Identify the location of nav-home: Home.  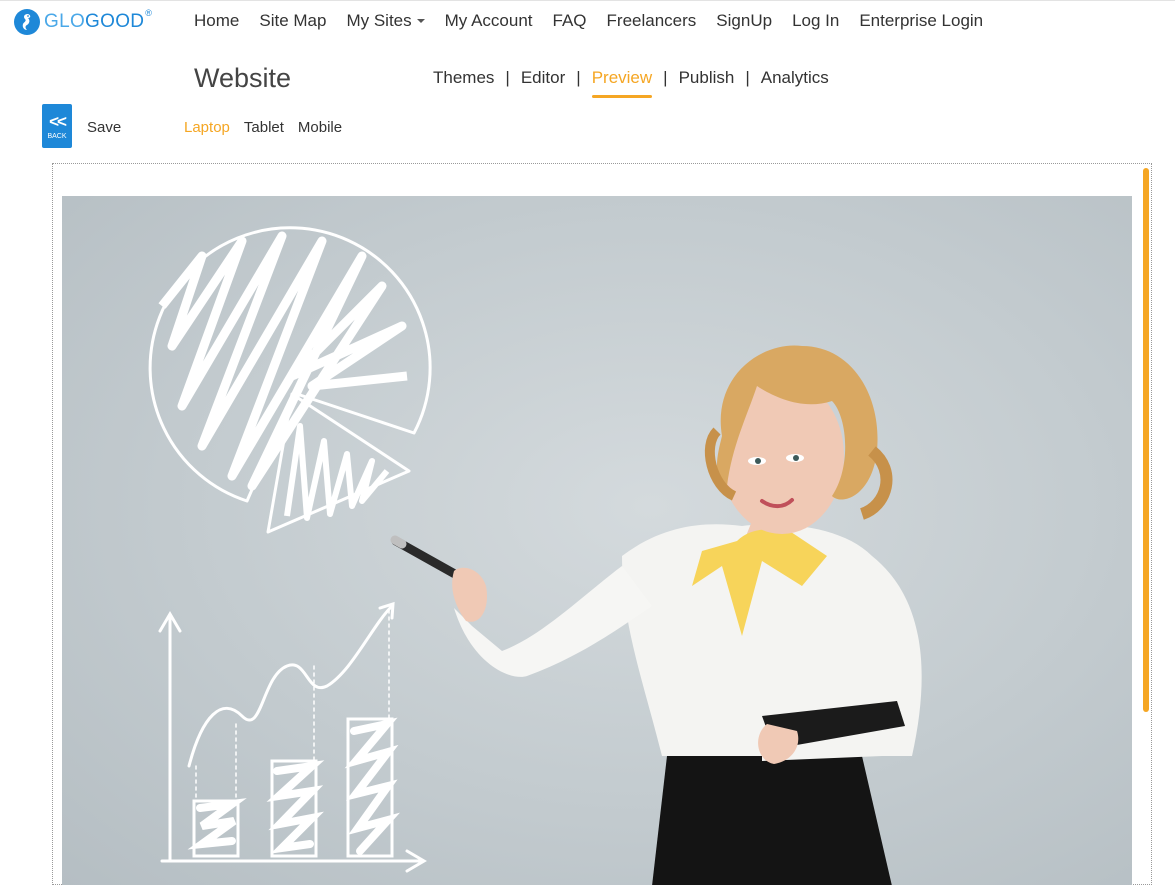
(216, 21).